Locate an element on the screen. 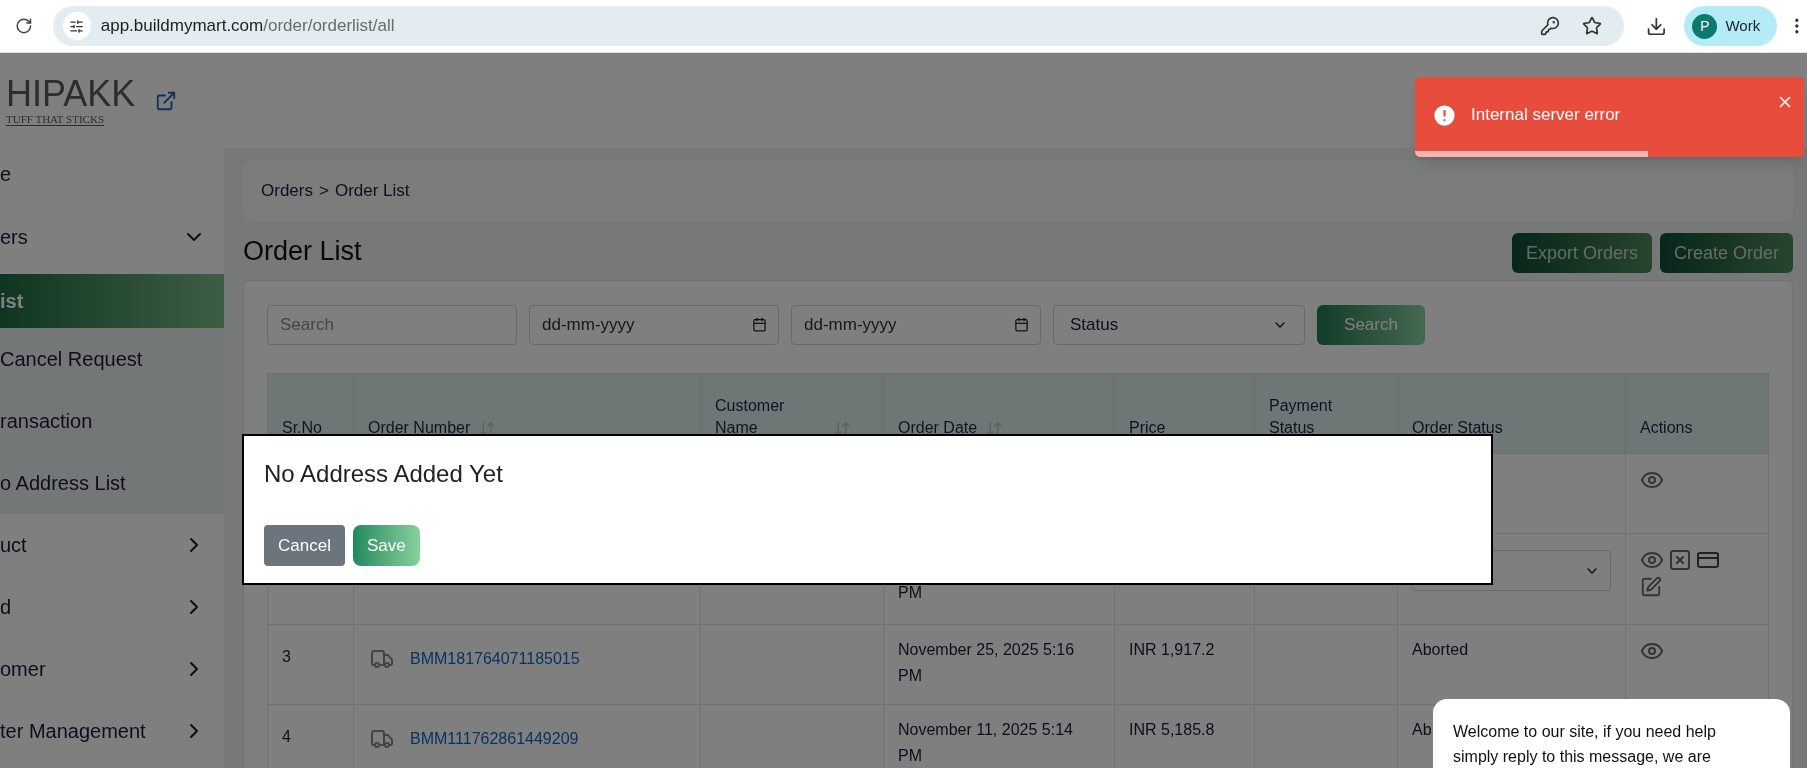 This screenshot has width=1807, height=768. column-header: Sr.No is located at coordinates (302, 428).